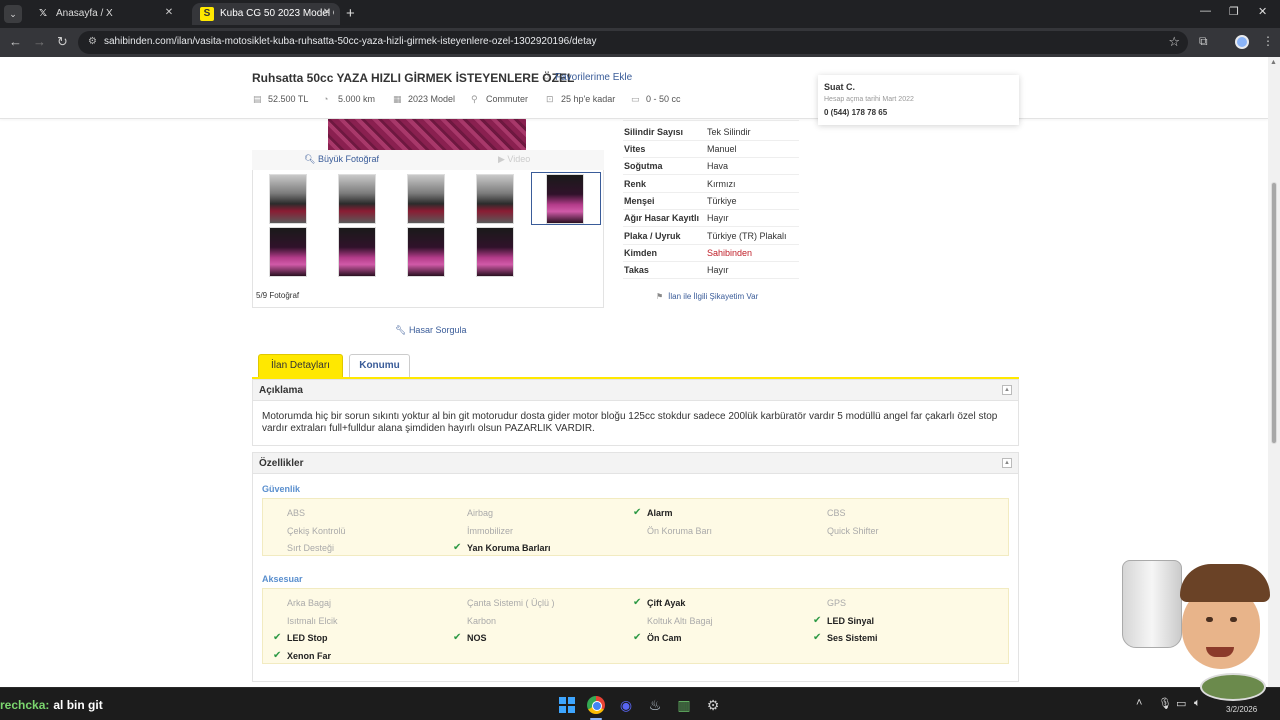 Image resolution: width=1280 pixels, height=720 pixels. I want to click on feature-item: Ön Koruma Barı, so click(679, 531).